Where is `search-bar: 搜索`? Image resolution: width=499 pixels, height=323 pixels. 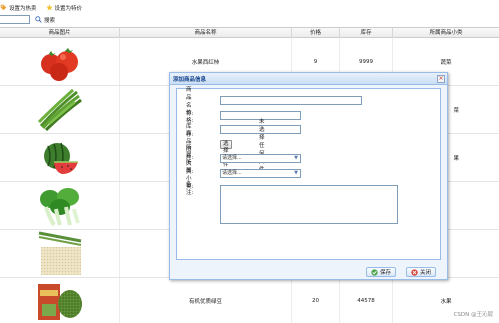
search-bar: 搜索 is located at coordinates (27, 19).